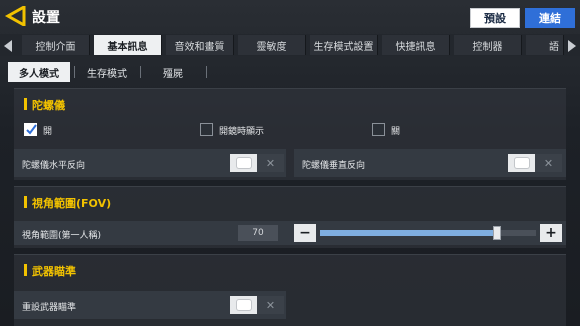 This screenshot has height=326, width=580. I want to click on fov-slider, so click(428, 233).